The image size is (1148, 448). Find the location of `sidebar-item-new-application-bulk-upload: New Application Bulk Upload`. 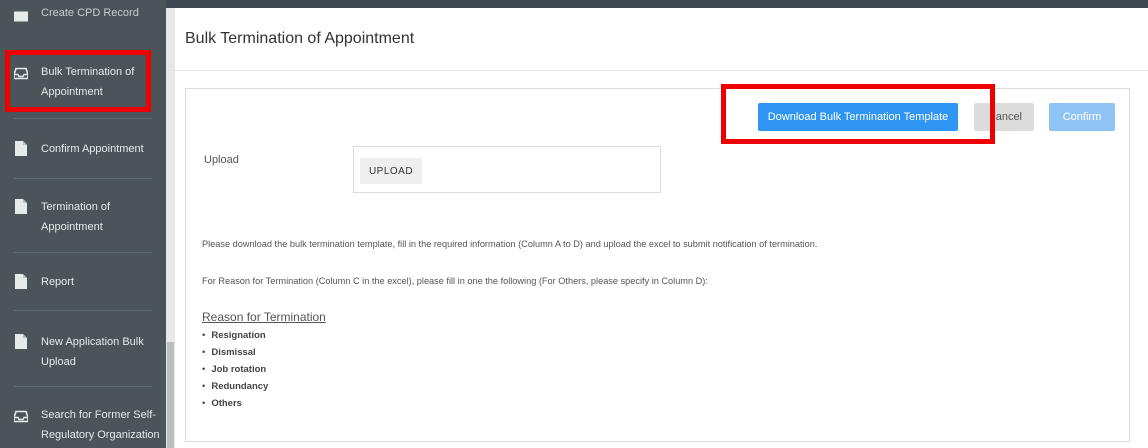

sidebar-item-new-application-bulk-upload: New Application Bulk Upload is located at coordinates (83, 352).